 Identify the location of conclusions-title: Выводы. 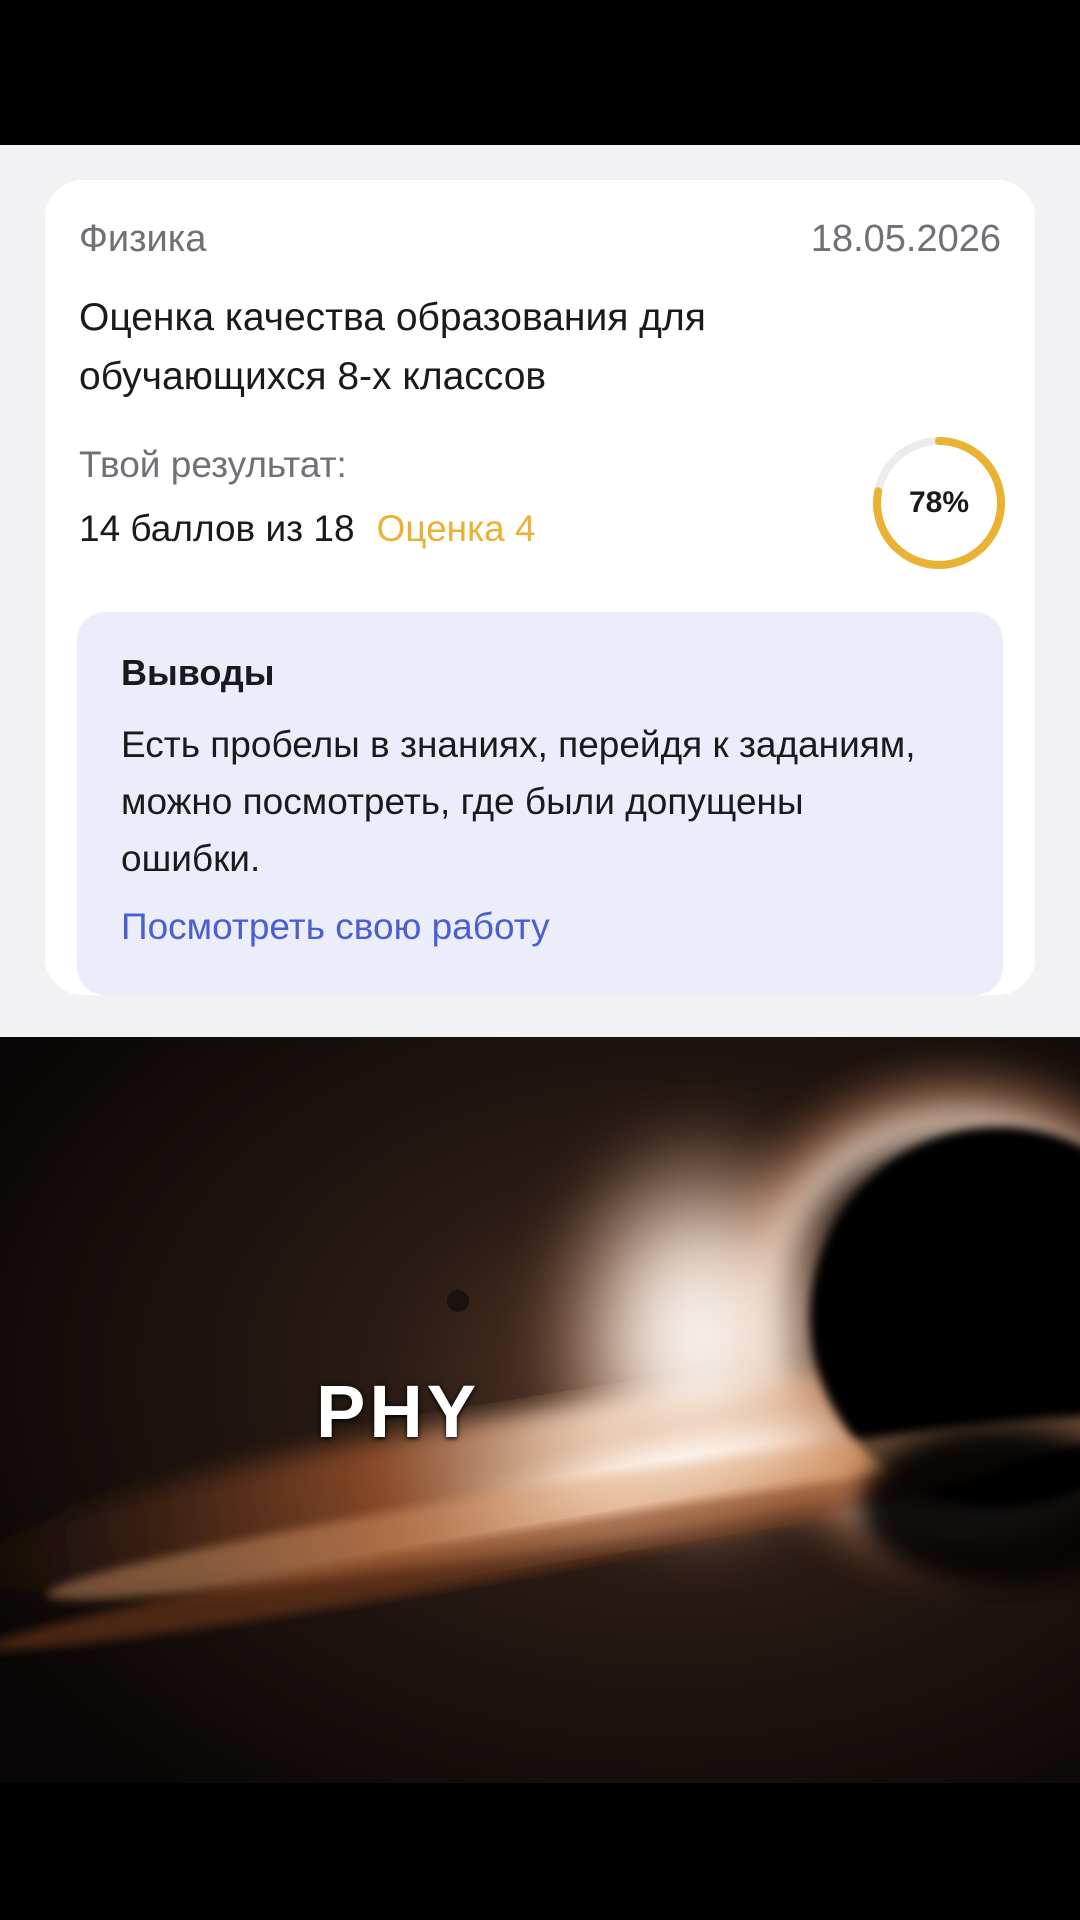
(198, 672).